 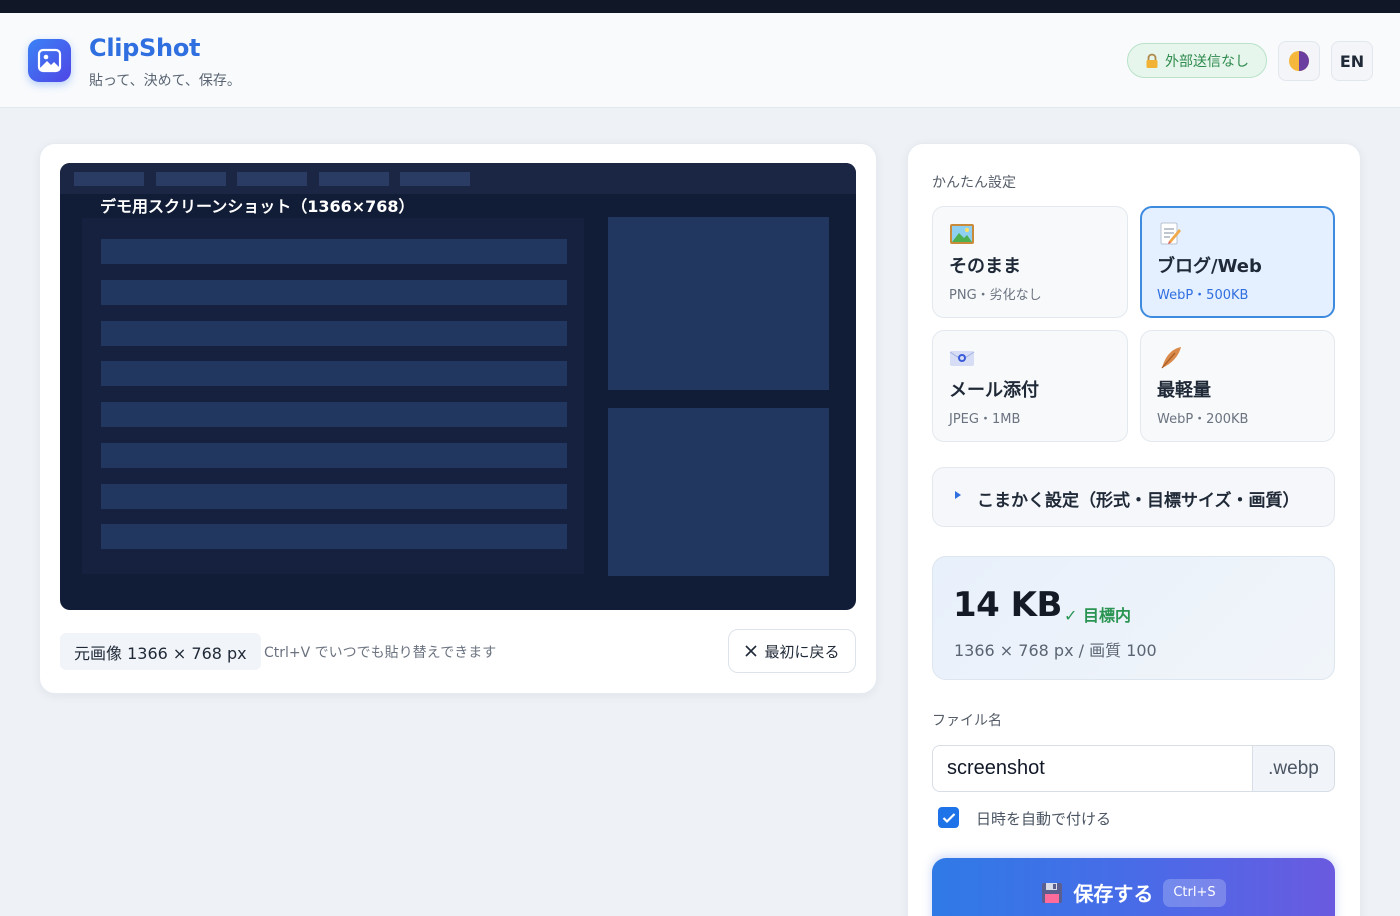 I want to click on lock-icon, so click(x=1152, y=60).